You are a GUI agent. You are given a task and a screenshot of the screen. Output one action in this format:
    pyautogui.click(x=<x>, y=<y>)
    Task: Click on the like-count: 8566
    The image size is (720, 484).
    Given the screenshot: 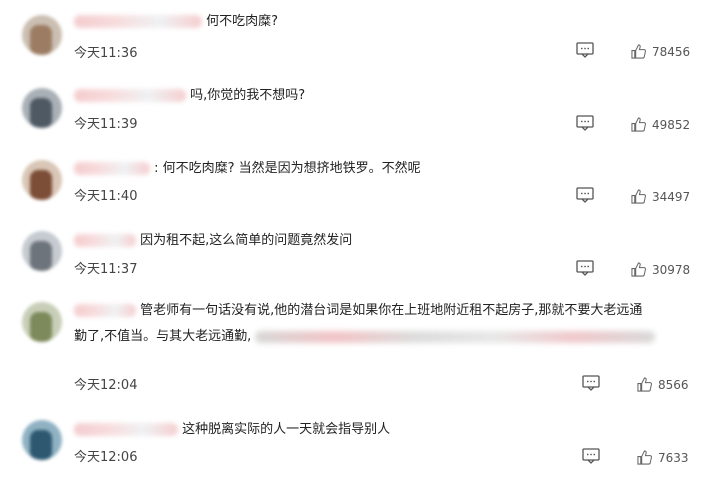 What is the action you would take?
    pyautogui.click(x=673, y=385)
    